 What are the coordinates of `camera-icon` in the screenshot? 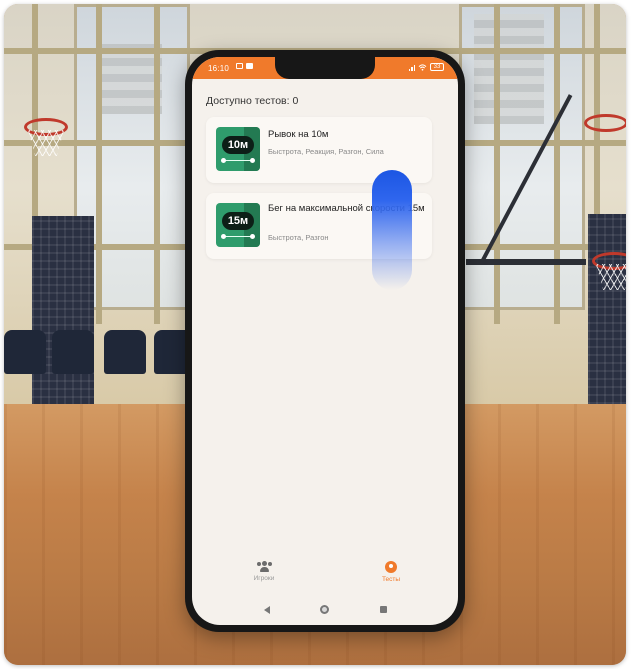 It's located at (249, 66).